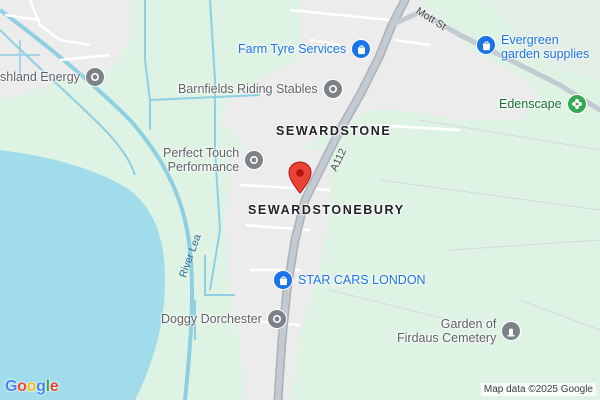  I want to click on poi-label: Farm Tyre Services, so click(292, 49).